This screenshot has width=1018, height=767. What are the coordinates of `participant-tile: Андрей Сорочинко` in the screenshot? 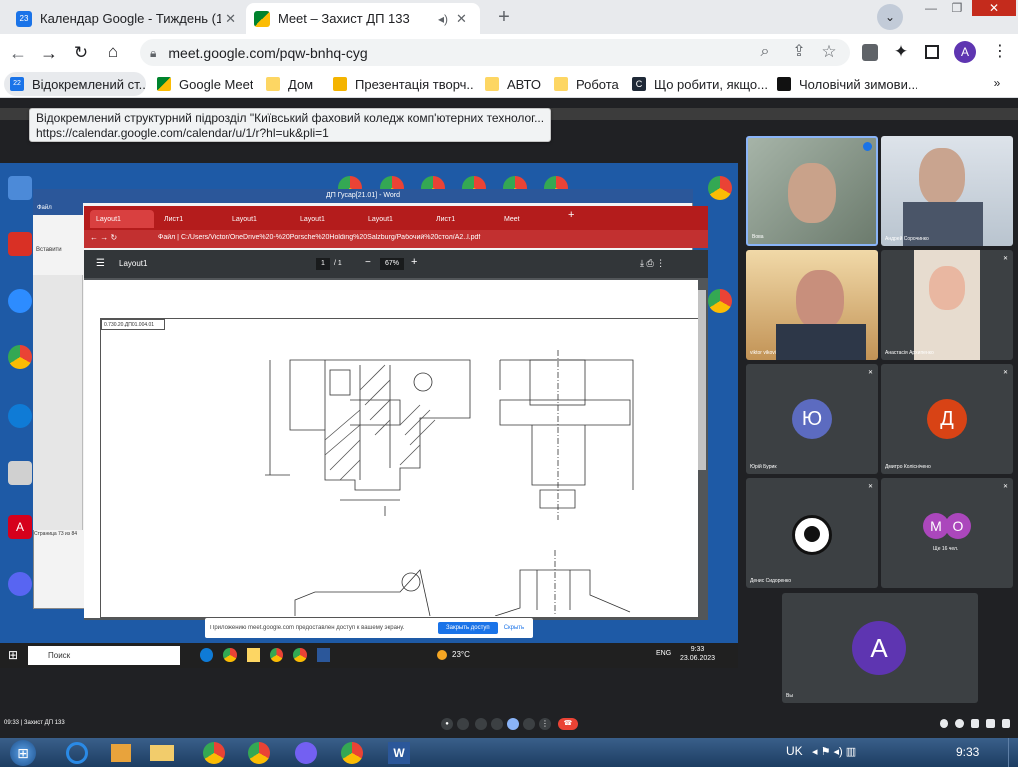 It's located at (947, 191).